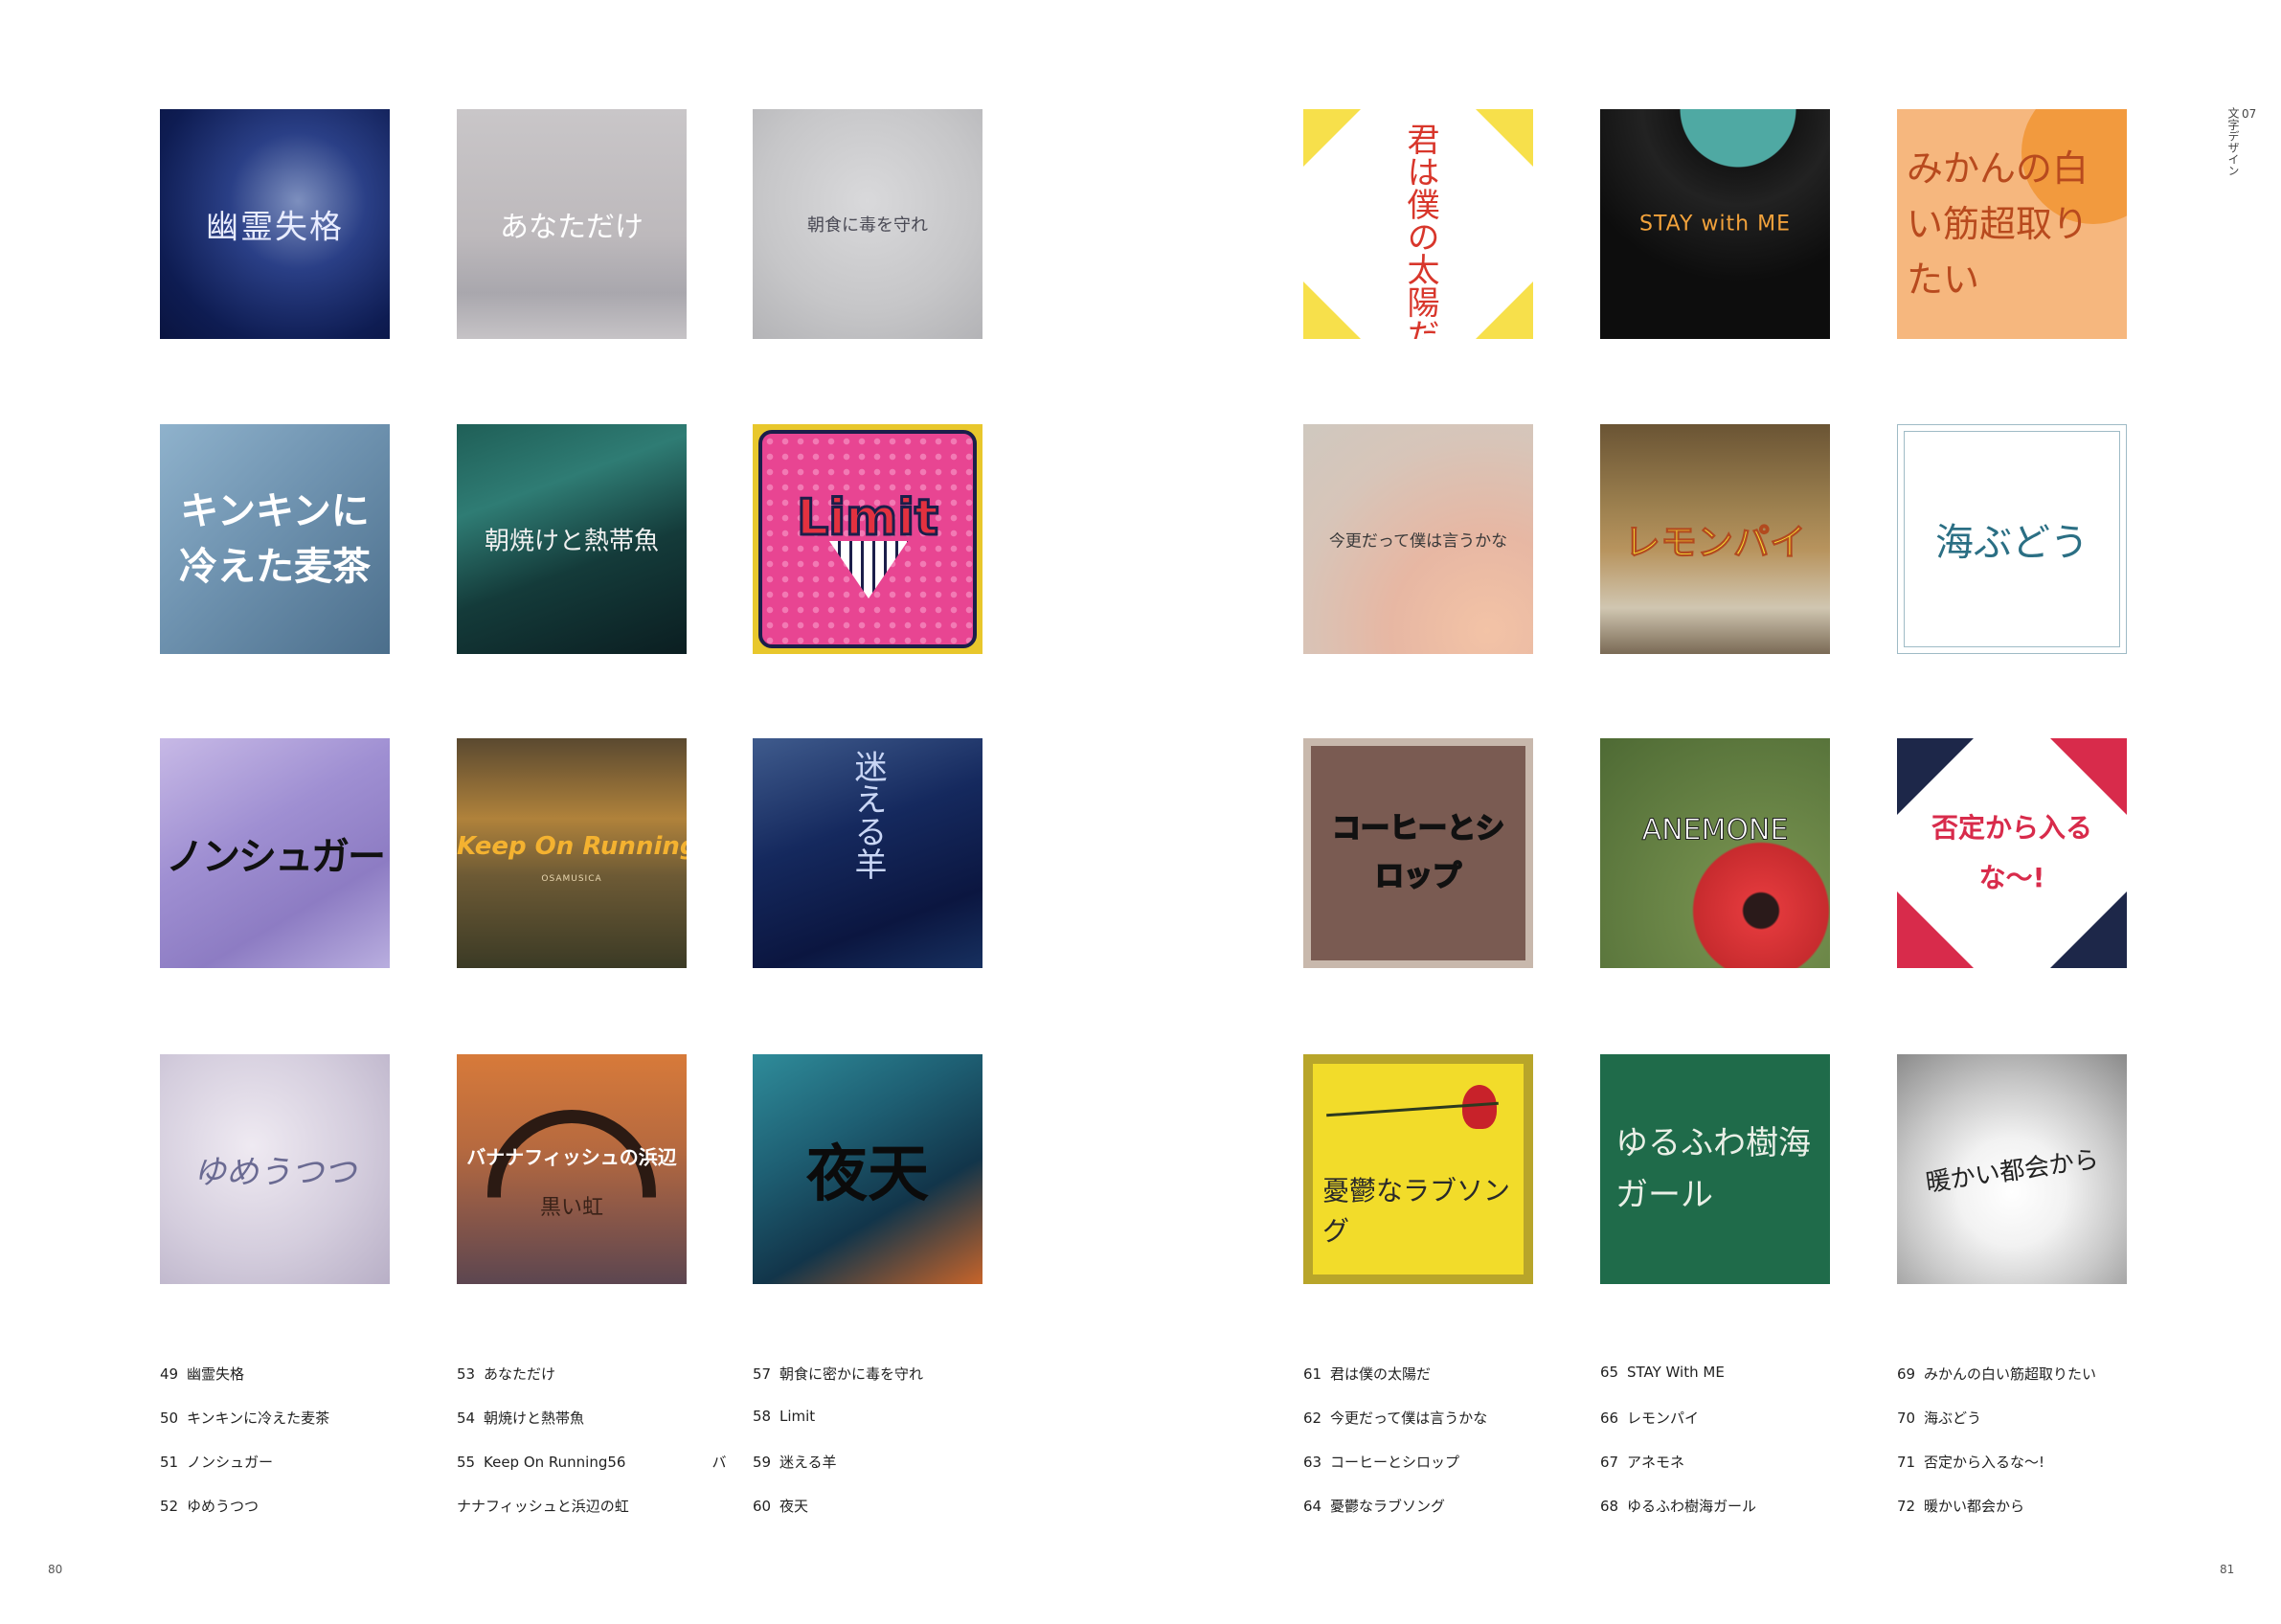 This screenshot has width=2281, height=1624. I want to click on cover-imasara: 今更だって僕は言うかな, so click(1418, 539).